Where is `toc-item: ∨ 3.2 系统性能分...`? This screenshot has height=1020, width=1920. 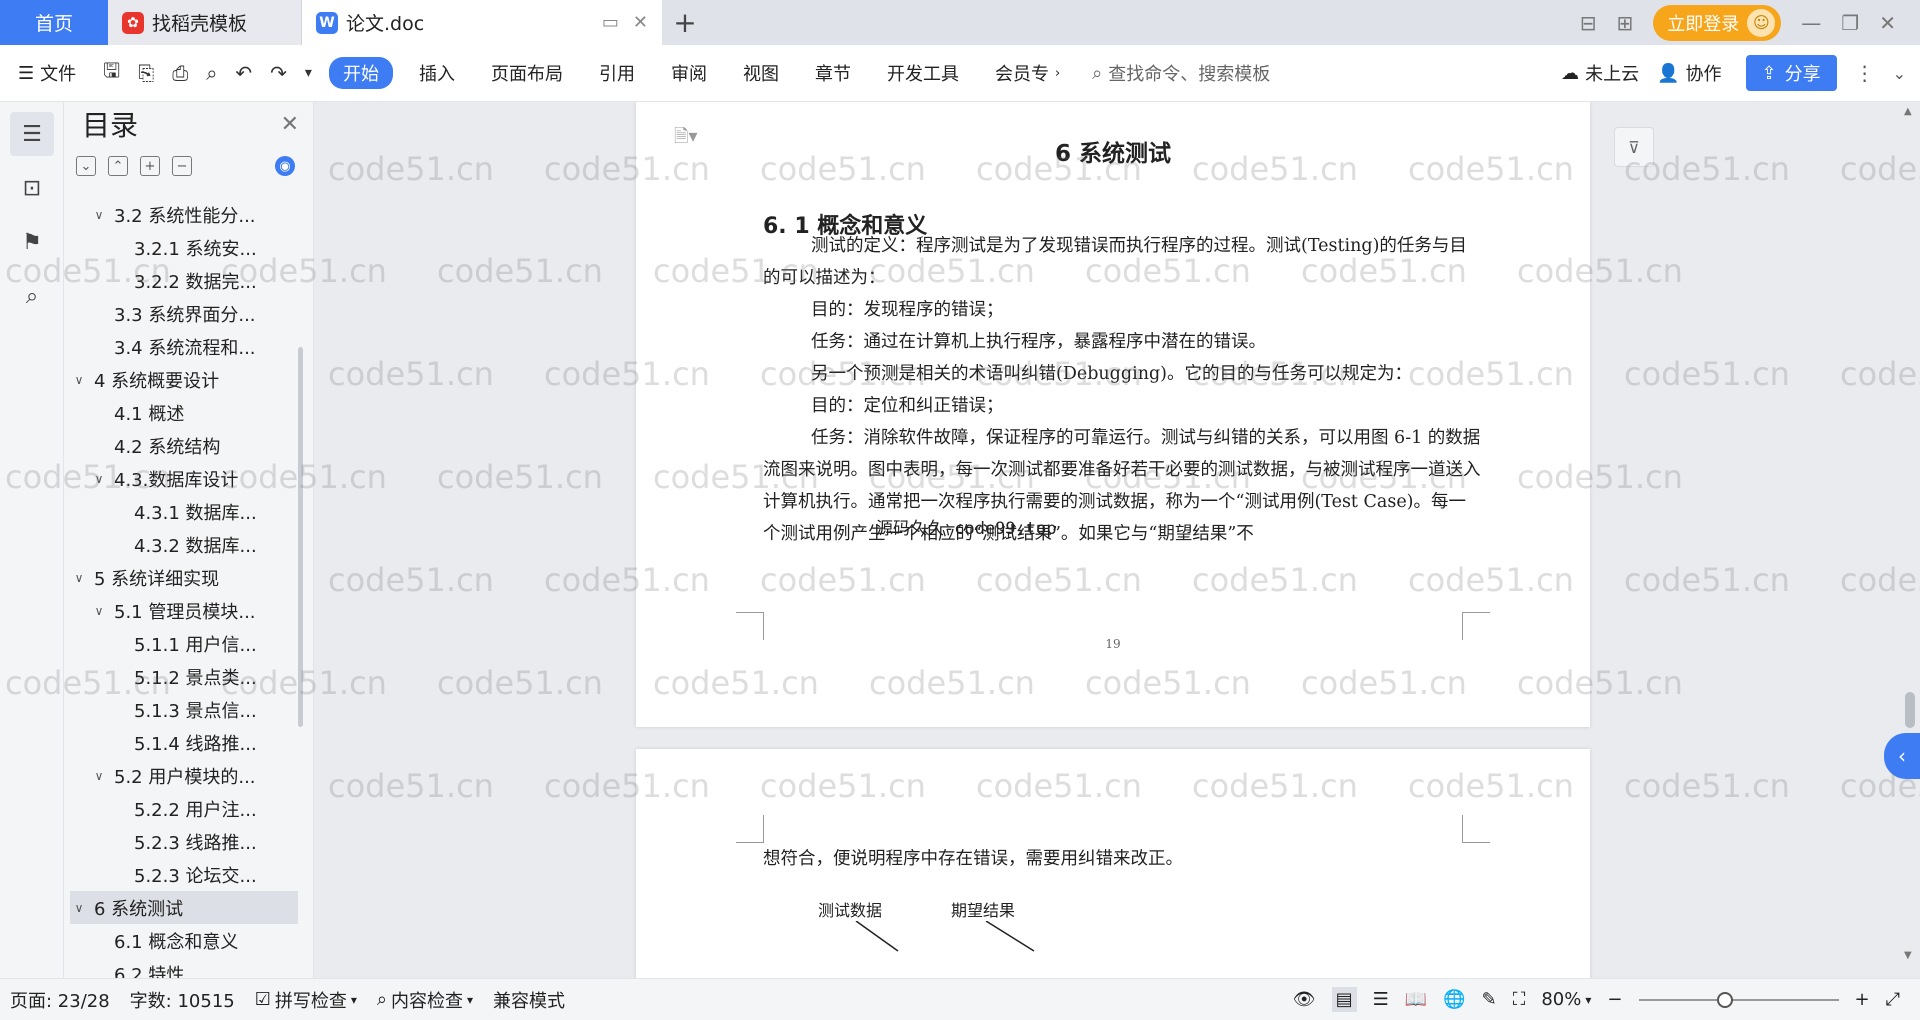
toc-item: ∨ 3.2 系统性能分... is located at coordinates (184, 214).